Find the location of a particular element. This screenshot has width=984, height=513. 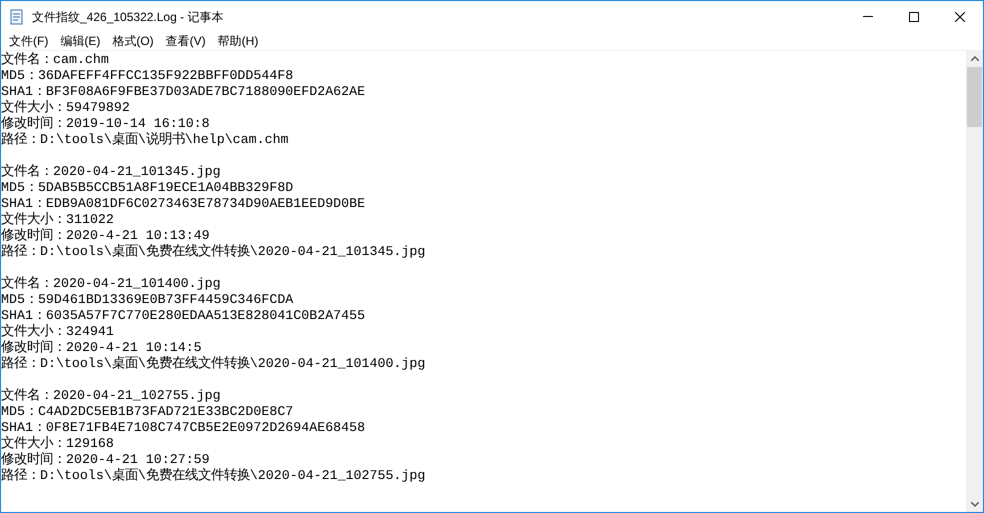

close-icon is located at coordinates (960, 17).